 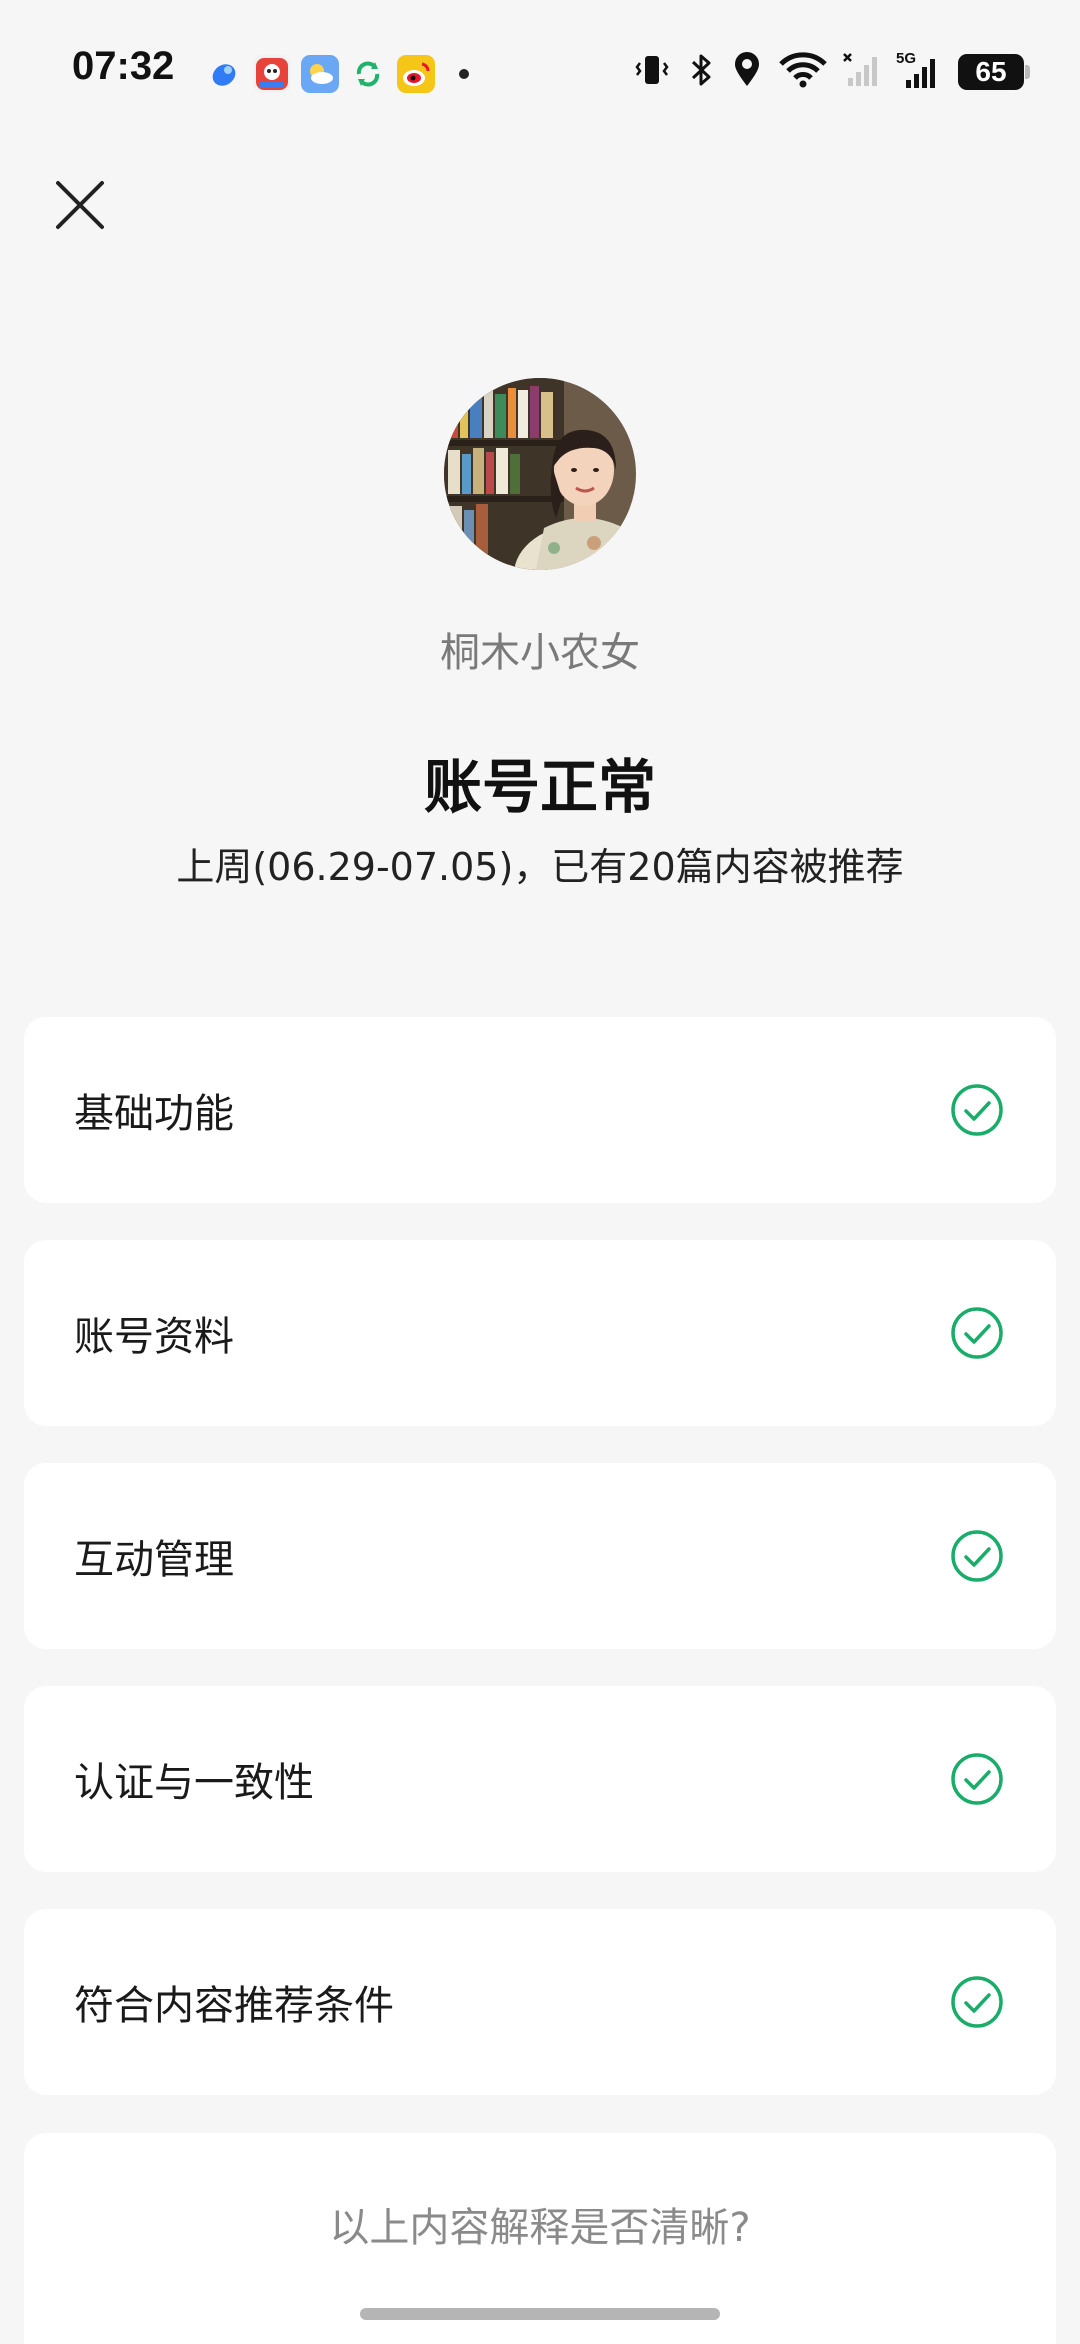 What do you see at coordinates (803, 72) in the screenshot?
I see `wifi-icon` at bounding box center [803, 72].